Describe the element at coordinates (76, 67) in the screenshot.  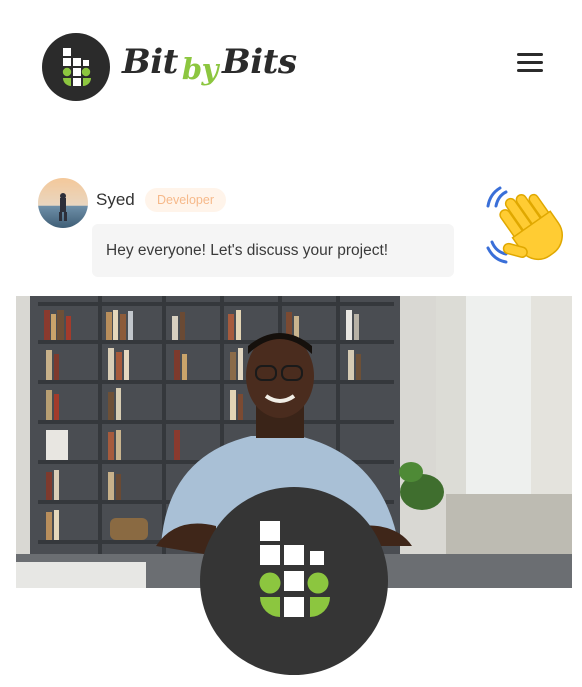
I see `brand-logo-icon` at that location.